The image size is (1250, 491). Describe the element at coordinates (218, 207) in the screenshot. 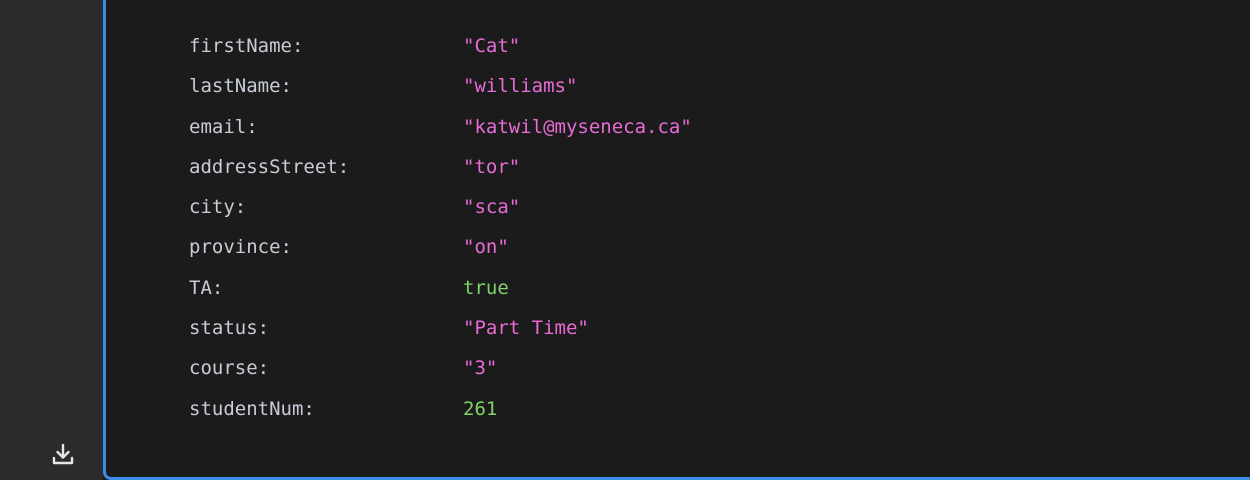

I see `property-key: city:` at that location.